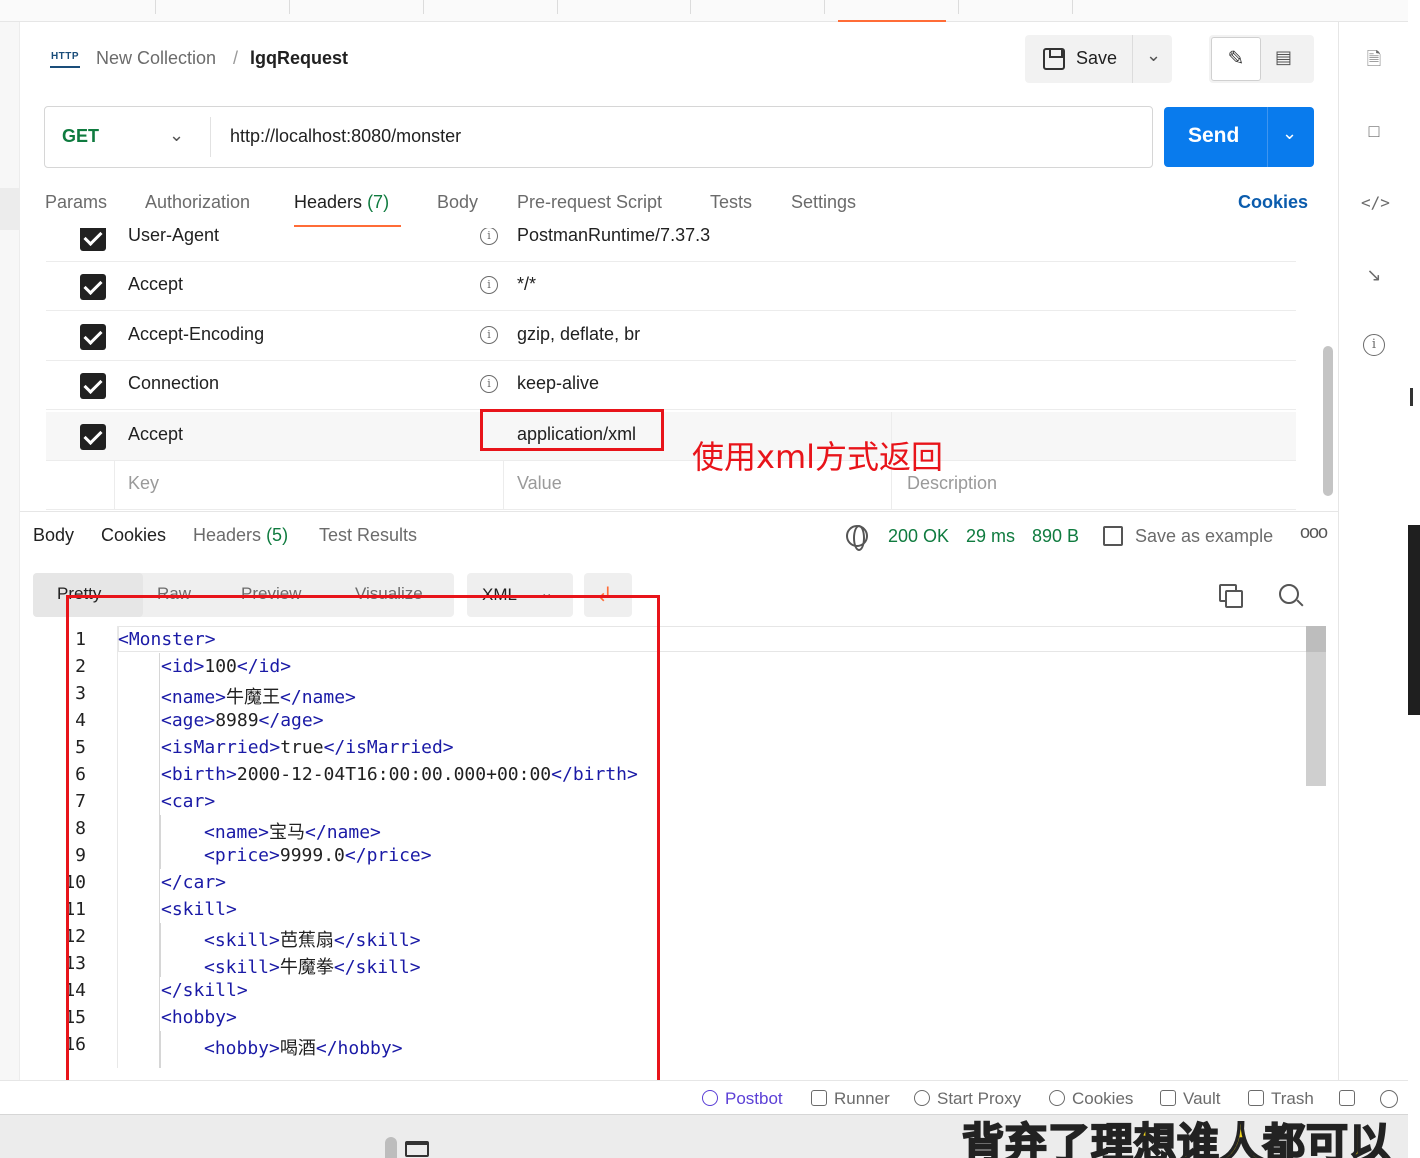  Describe the element at coordinates (1289, 594) in the screenshot. I see `search-icon` at that location.